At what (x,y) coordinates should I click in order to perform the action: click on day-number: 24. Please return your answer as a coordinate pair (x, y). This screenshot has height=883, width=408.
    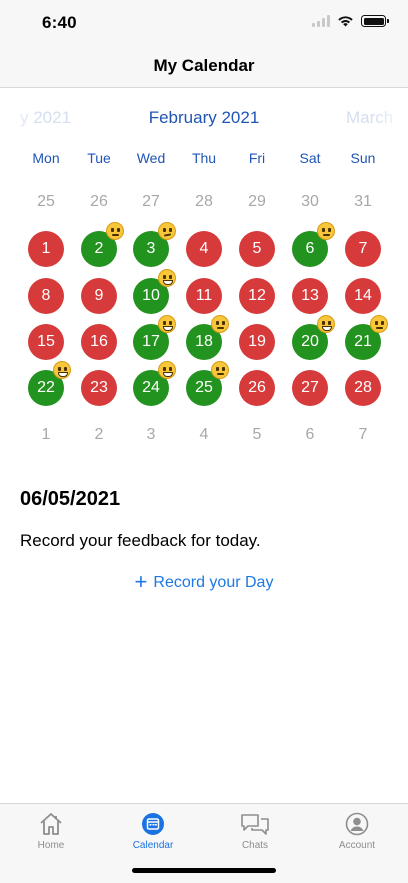
    Looking at the image, I should click on (151, 387).